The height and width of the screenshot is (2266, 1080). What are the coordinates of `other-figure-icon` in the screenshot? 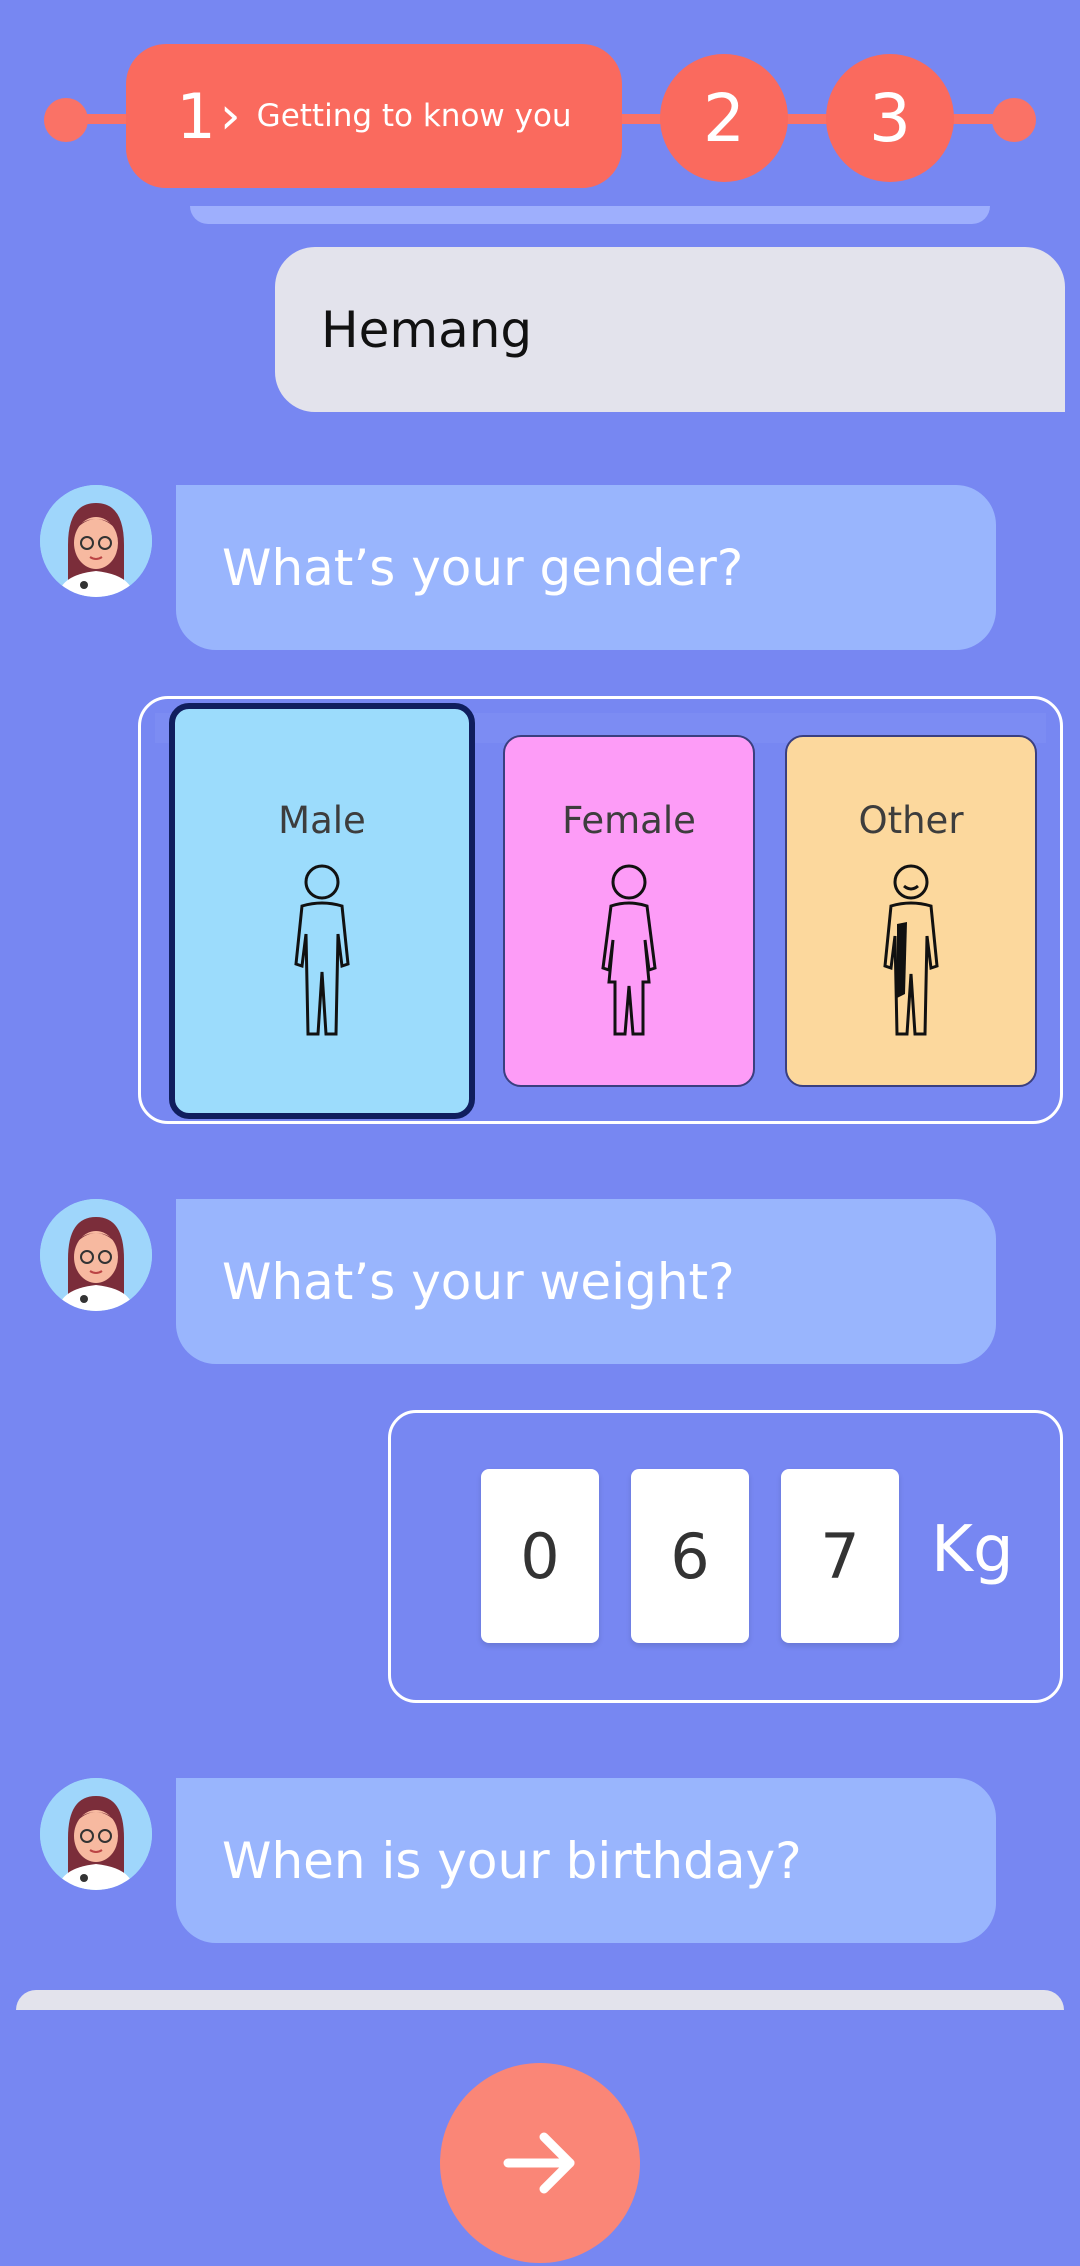 It's located at (911, 950).